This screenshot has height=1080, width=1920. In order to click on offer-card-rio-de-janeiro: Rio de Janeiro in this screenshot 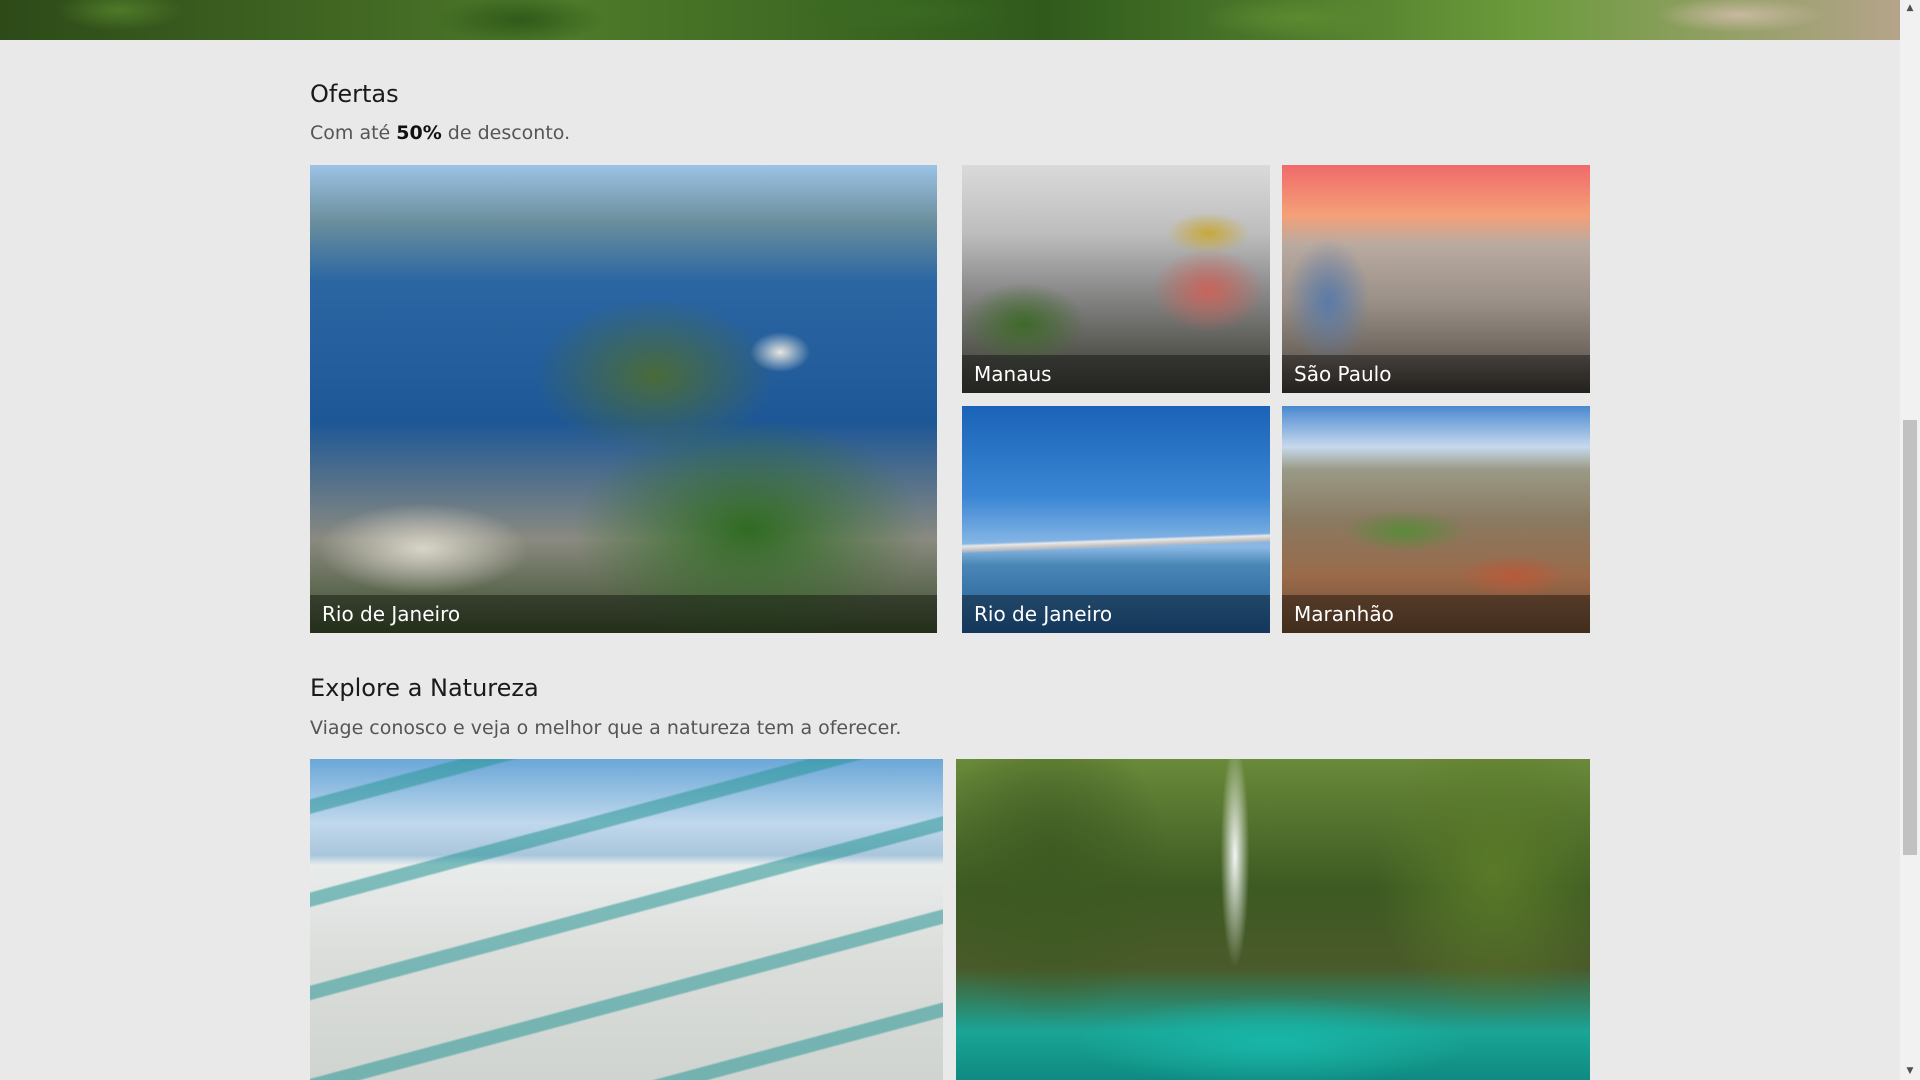, I will do `click(623, 399)`.